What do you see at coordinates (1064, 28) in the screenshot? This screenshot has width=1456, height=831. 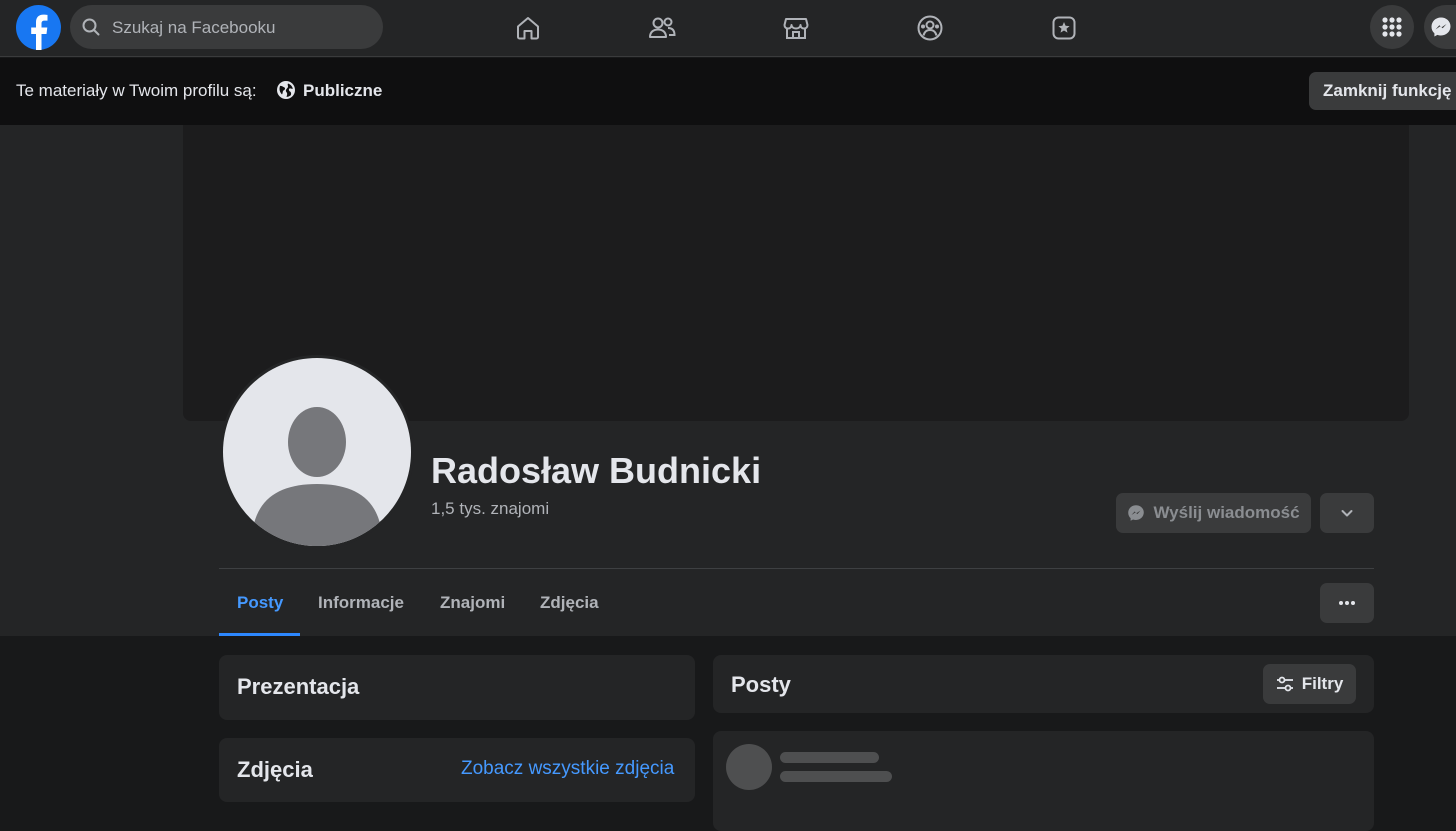 I see `gaming-icon` at bounding box center [1064, 28].